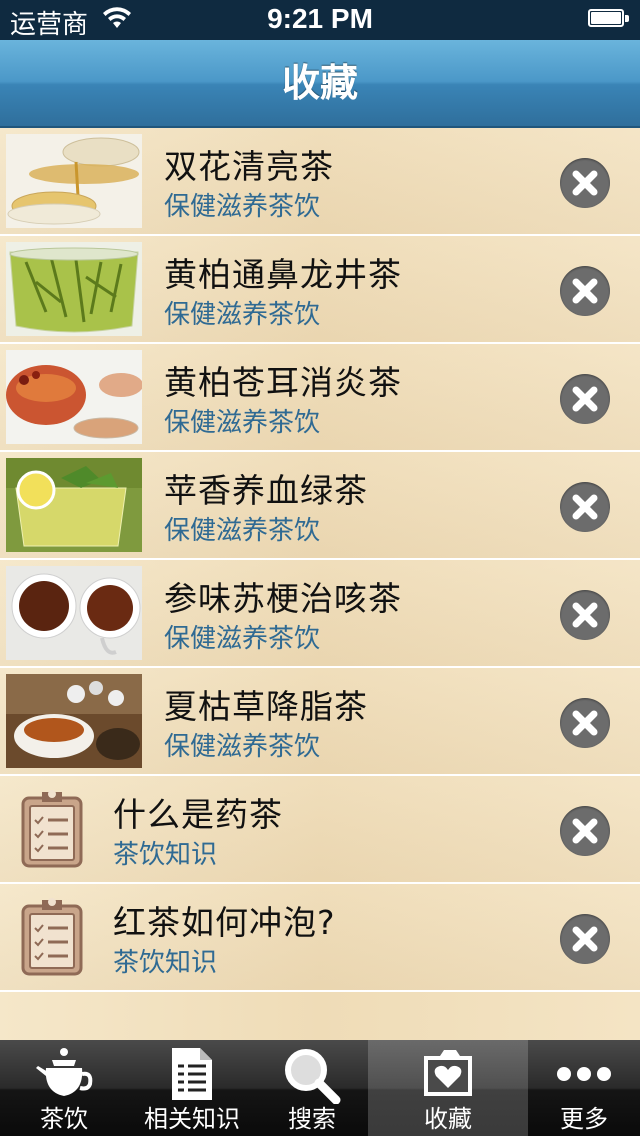 This screenshot has width=640, height=1136. I want to click on navigation-bar: 收藏, so click(320, 84).